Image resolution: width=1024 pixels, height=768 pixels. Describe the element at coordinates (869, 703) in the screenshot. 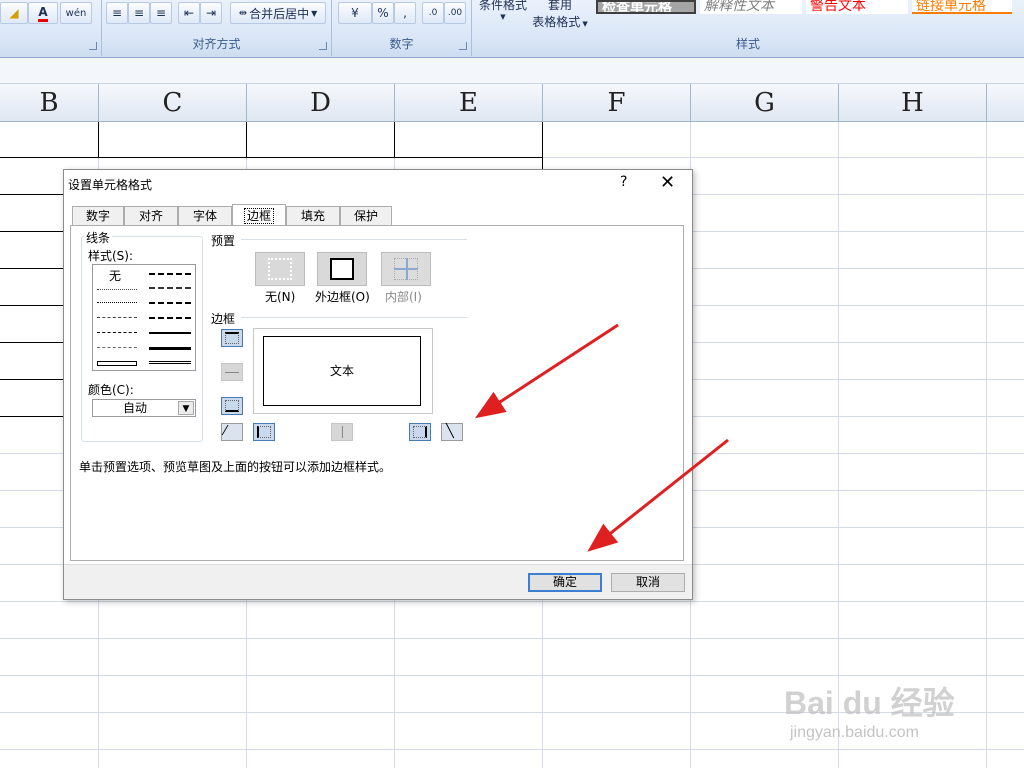

I see `watermark-logo: Bai du 经验` at that location.